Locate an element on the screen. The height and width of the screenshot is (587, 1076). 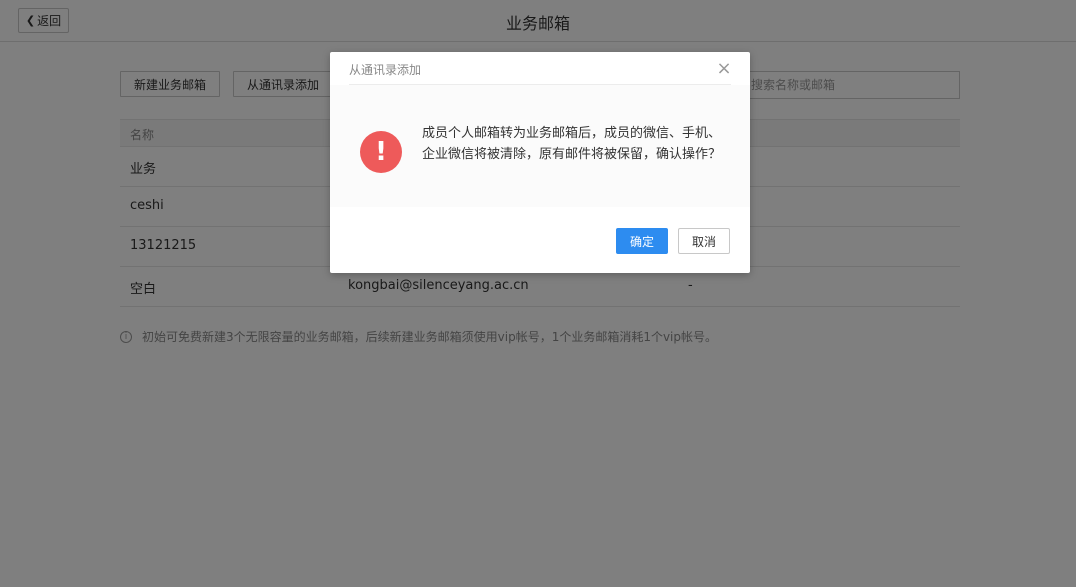
warning-icon: ! is located at coordinates (381, 152).